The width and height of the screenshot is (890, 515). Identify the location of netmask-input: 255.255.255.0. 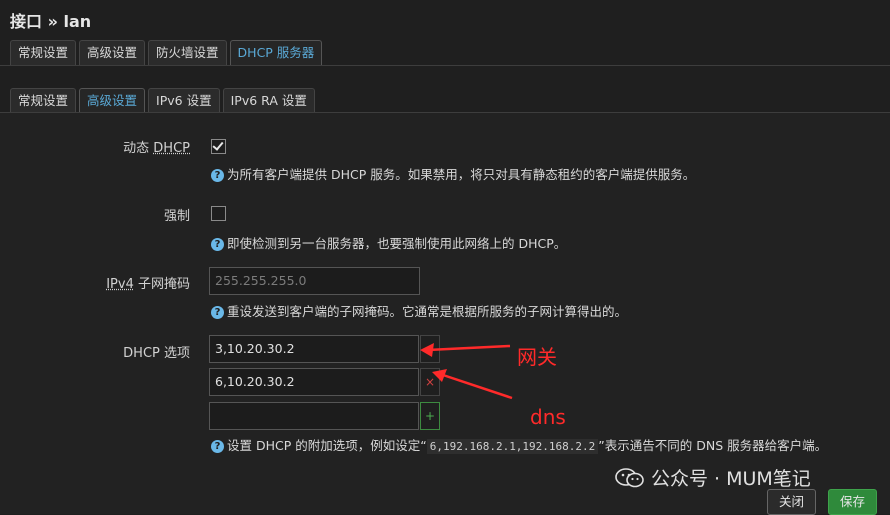
(314, 281).